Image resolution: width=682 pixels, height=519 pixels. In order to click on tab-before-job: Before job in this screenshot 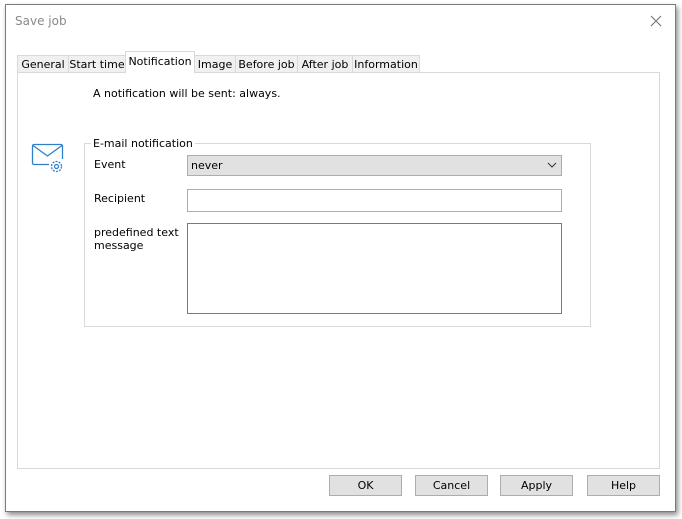, I will do `click(266, 63)`.